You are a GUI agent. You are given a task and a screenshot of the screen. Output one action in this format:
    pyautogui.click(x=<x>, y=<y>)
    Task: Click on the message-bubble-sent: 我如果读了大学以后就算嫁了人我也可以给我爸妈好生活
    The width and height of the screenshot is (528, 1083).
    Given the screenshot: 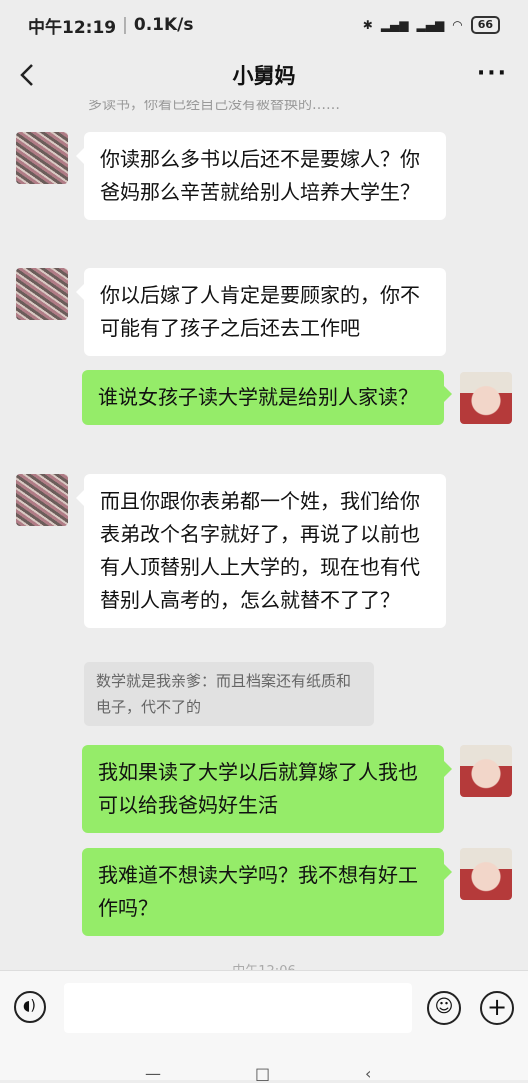 What is the action you would take?
    pyautogui.click(x=267, y=789)
    